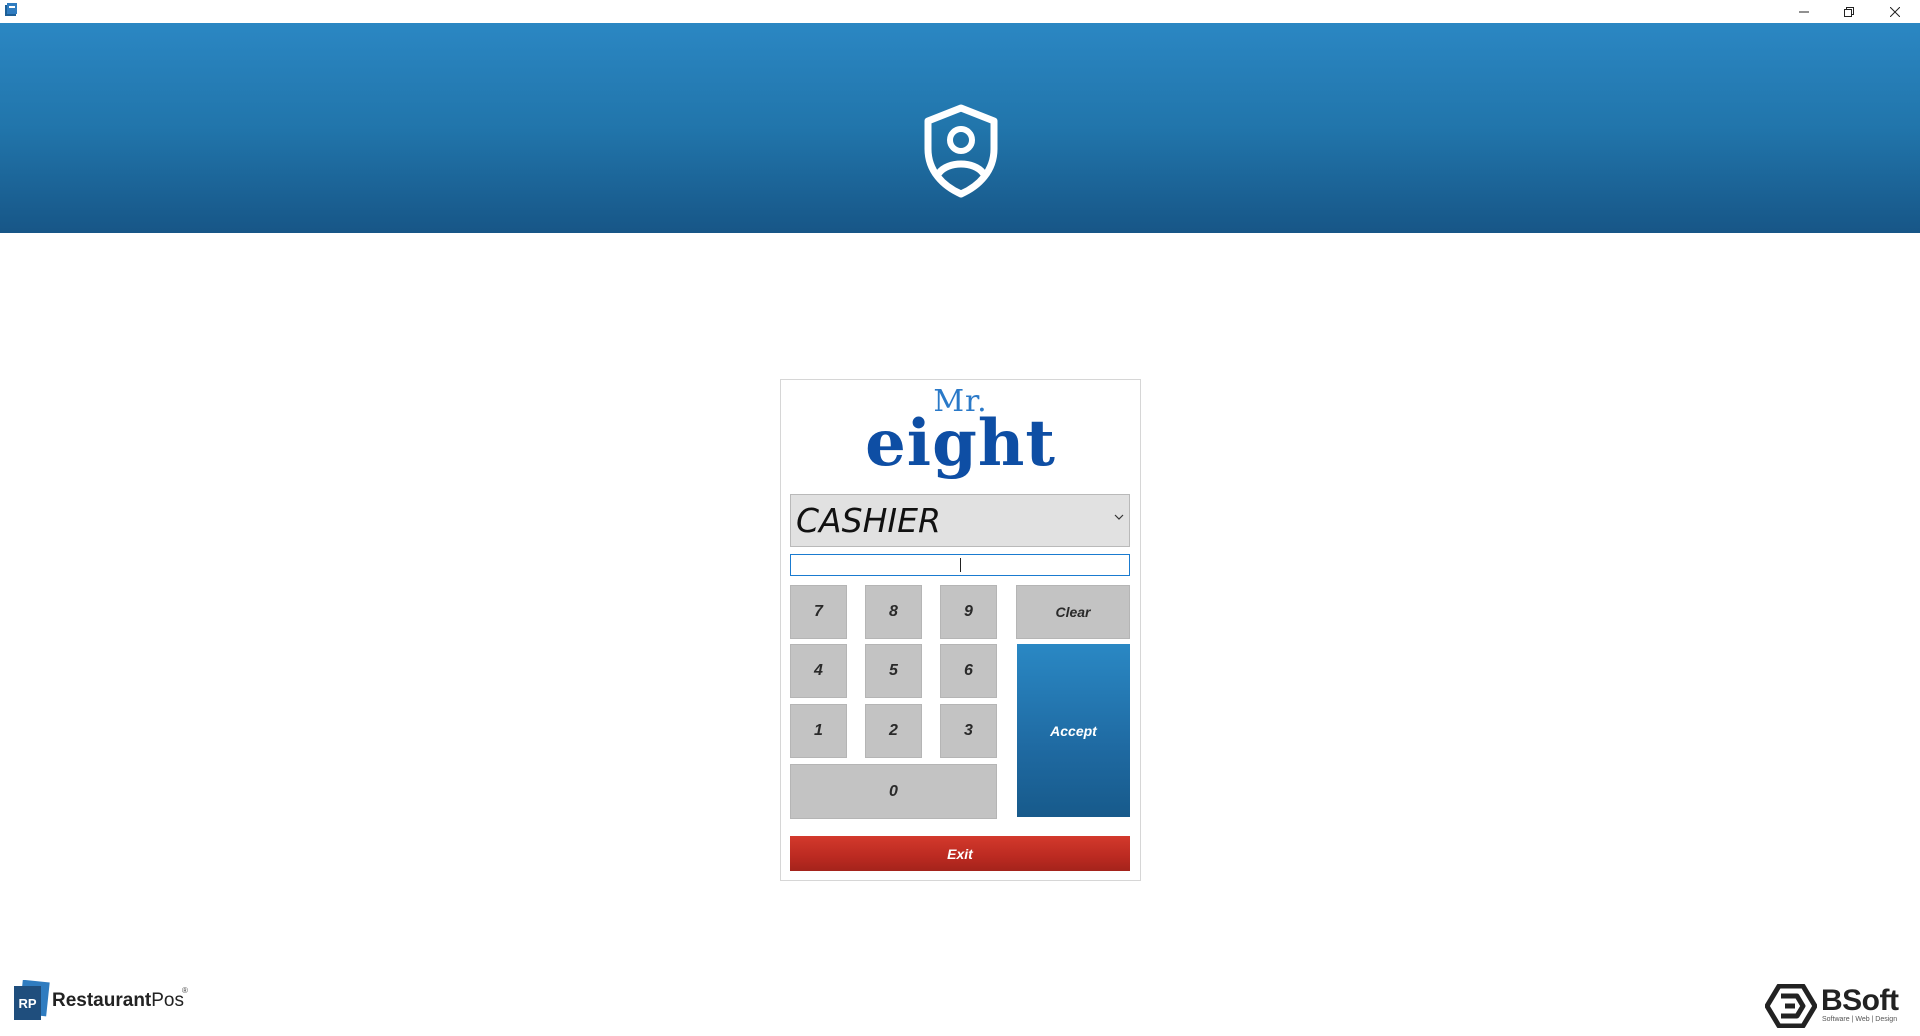 The height and width of the screenshot is (1036, 1920). Describe the element at coordinates (11, 9) in the screenshot. I see `app-icon` at that location.